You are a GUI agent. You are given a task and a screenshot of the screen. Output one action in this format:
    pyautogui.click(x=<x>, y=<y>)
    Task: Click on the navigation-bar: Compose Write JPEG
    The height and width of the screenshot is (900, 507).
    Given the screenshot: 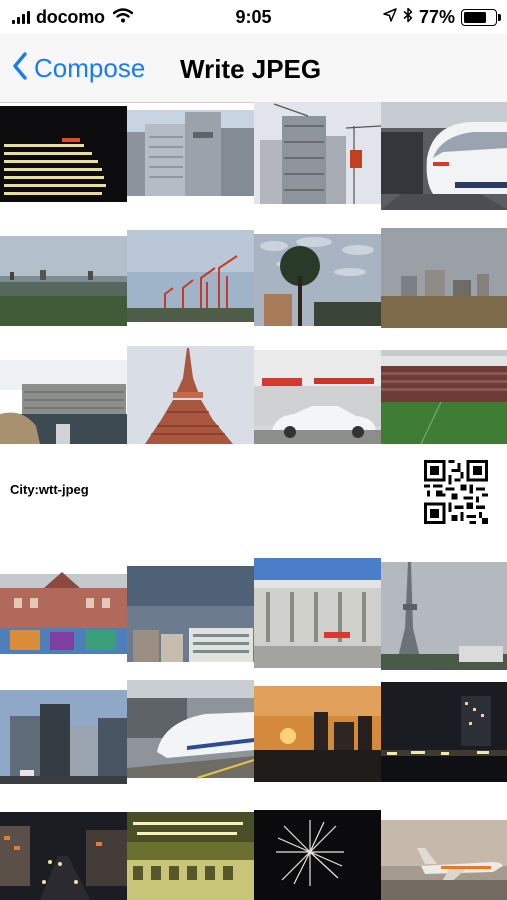 What is the action you would take?
    pyautogui.click(x=253, y=68)
    